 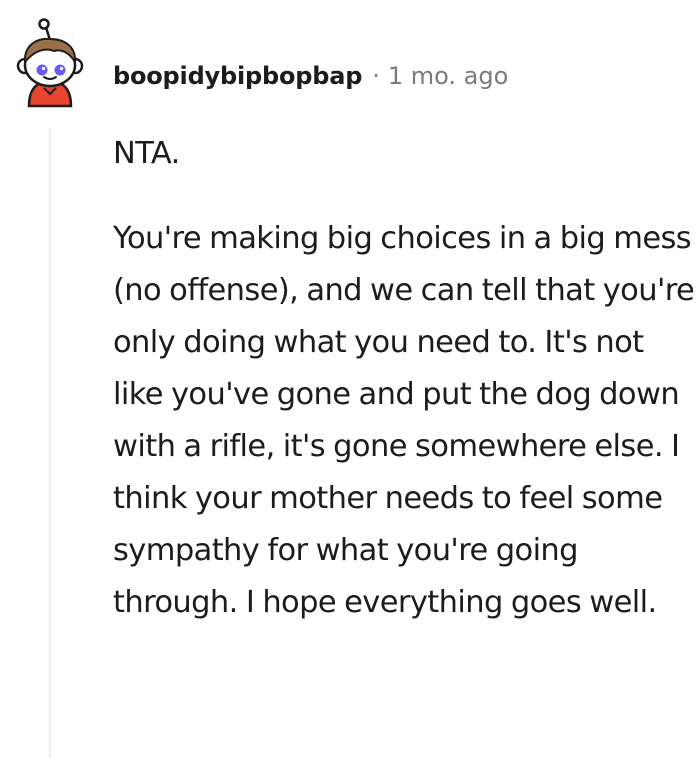 I want to click on timestamp-link: 1 mo. ago, so click(x=448, y=76).